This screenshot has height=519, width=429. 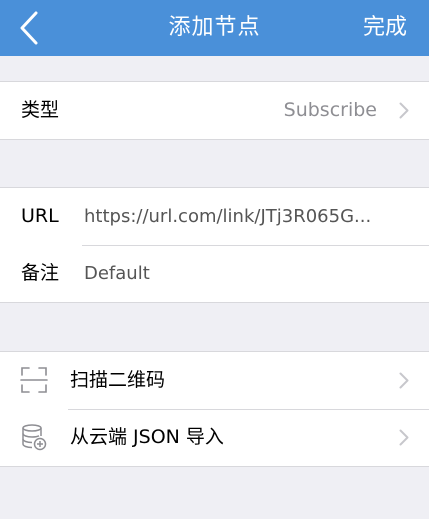 What do you see at coordinates (40, 216) in the screenshot?
I see `url-label: URL` at bounding box center [40, 216].